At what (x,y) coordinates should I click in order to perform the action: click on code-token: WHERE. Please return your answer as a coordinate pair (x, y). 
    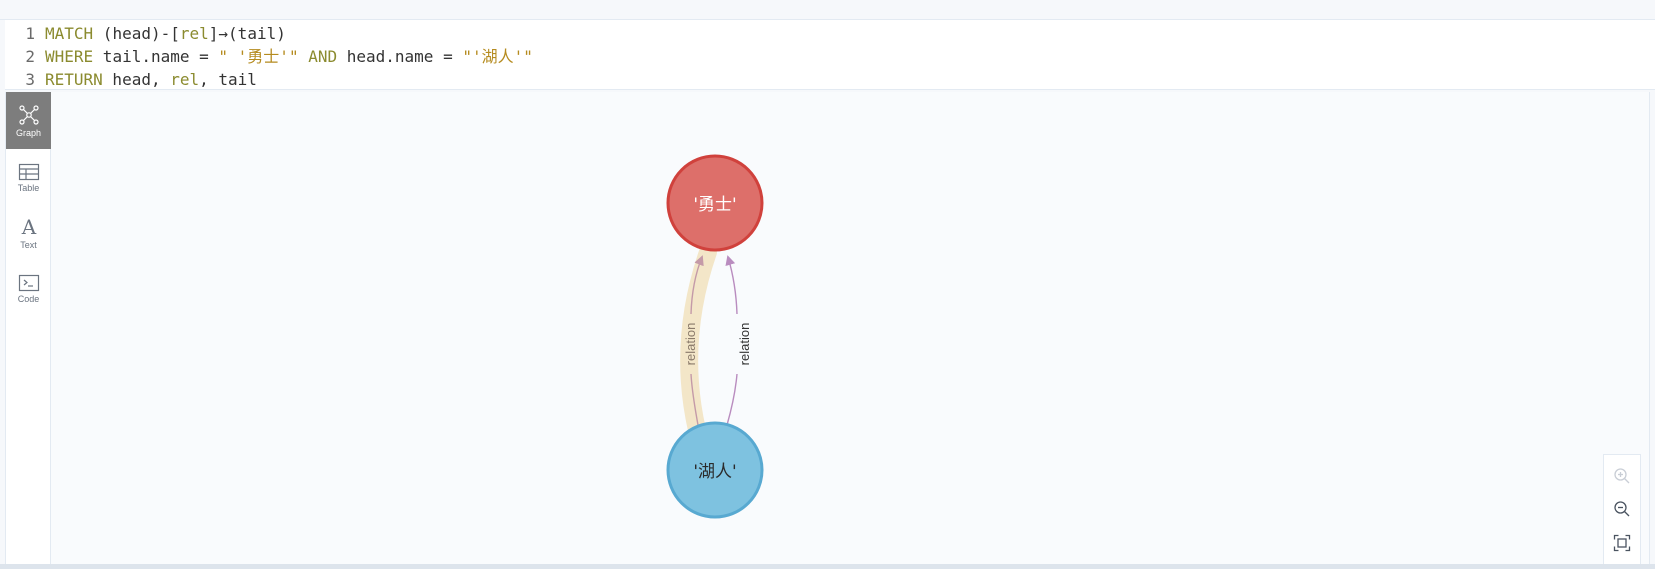
    Looking at the image, I should click on (69, 56).